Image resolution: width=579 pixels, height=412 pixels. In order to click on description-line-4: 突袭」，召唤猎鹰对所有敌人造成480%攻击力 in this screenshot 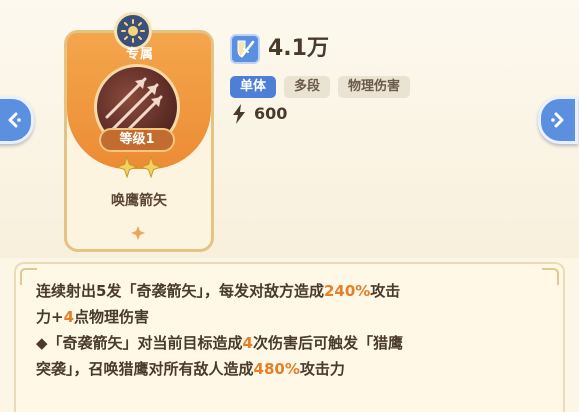, I will do `click(190, 369)`.